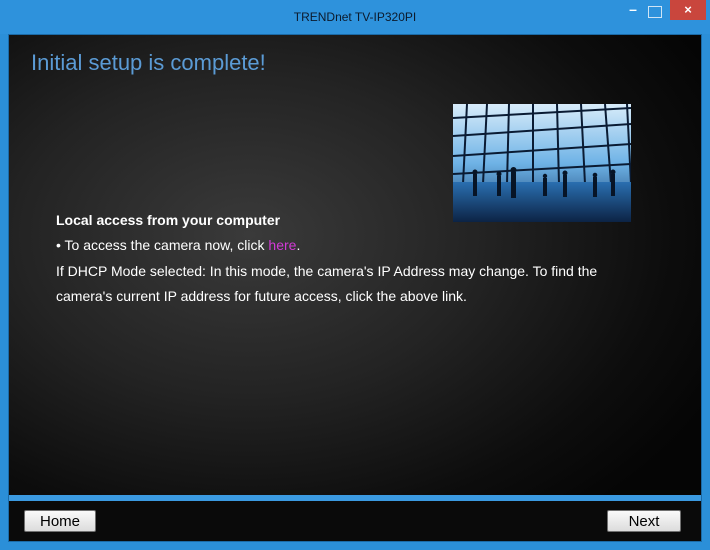  What do you see at coordinates (644, 521) in the screenshot?
I see `next-button: Next` at bounding box center [644, 521].